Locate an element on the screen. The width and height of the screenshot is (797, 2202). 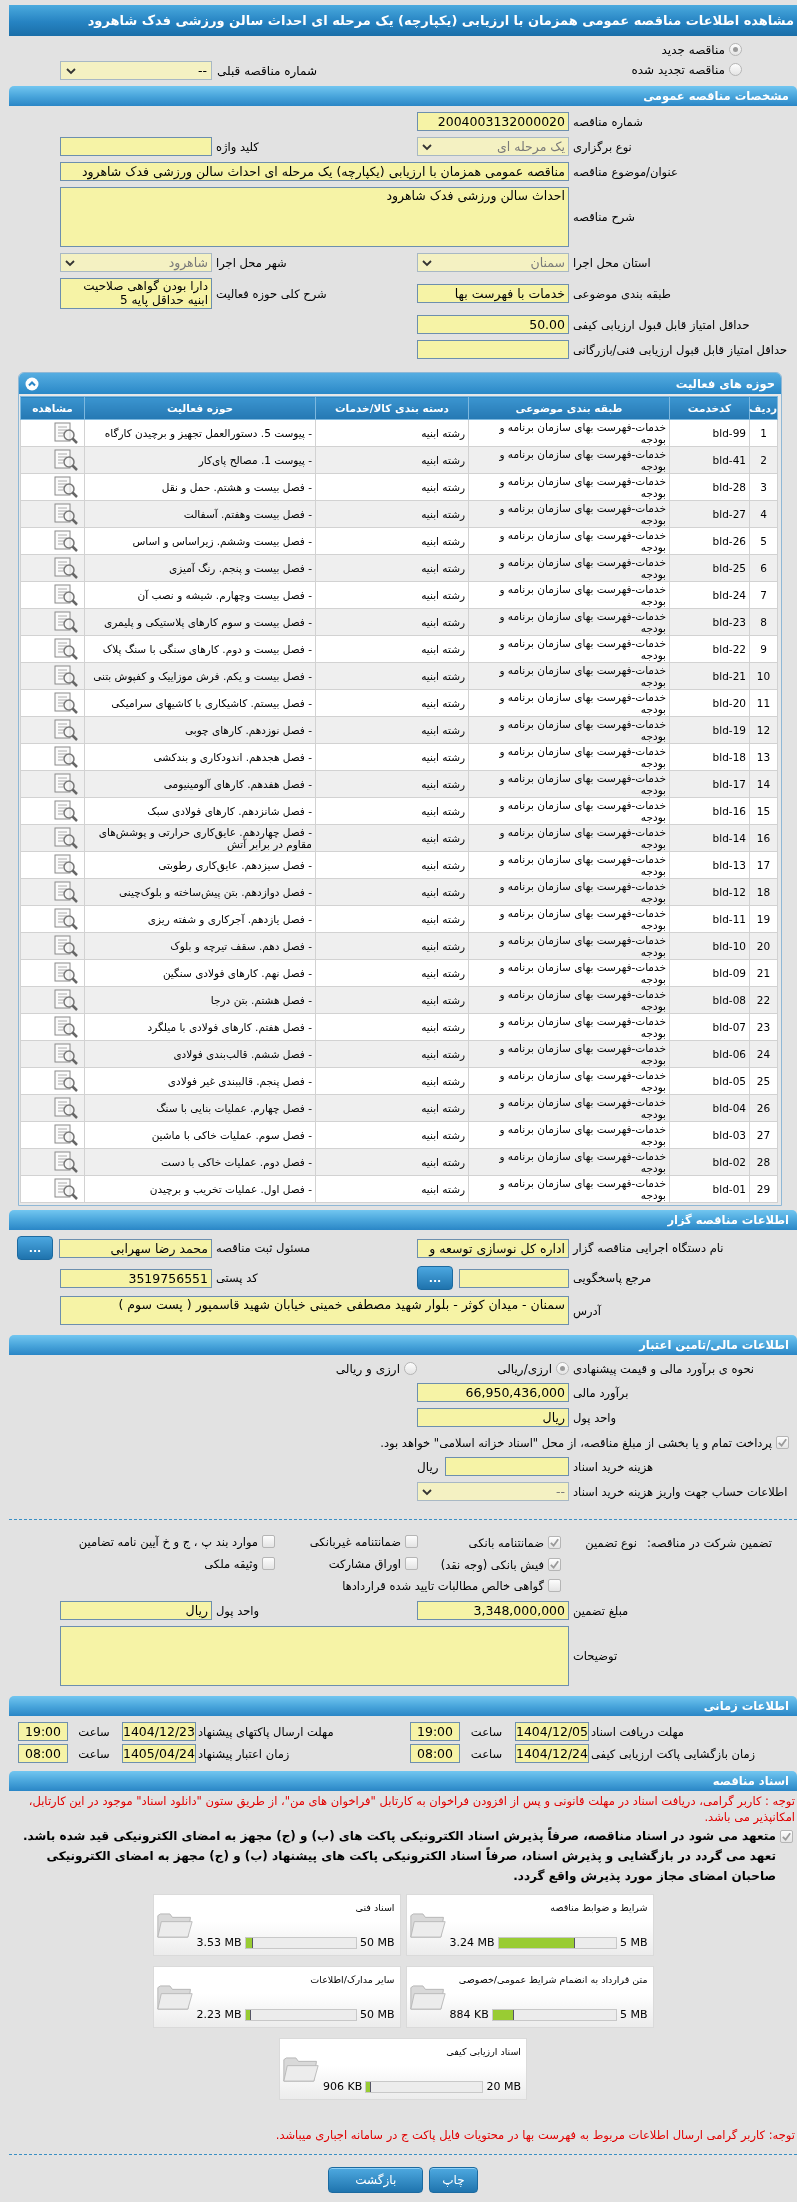
date-field: 1405/04/24 is located at coordinates (159, 1753).